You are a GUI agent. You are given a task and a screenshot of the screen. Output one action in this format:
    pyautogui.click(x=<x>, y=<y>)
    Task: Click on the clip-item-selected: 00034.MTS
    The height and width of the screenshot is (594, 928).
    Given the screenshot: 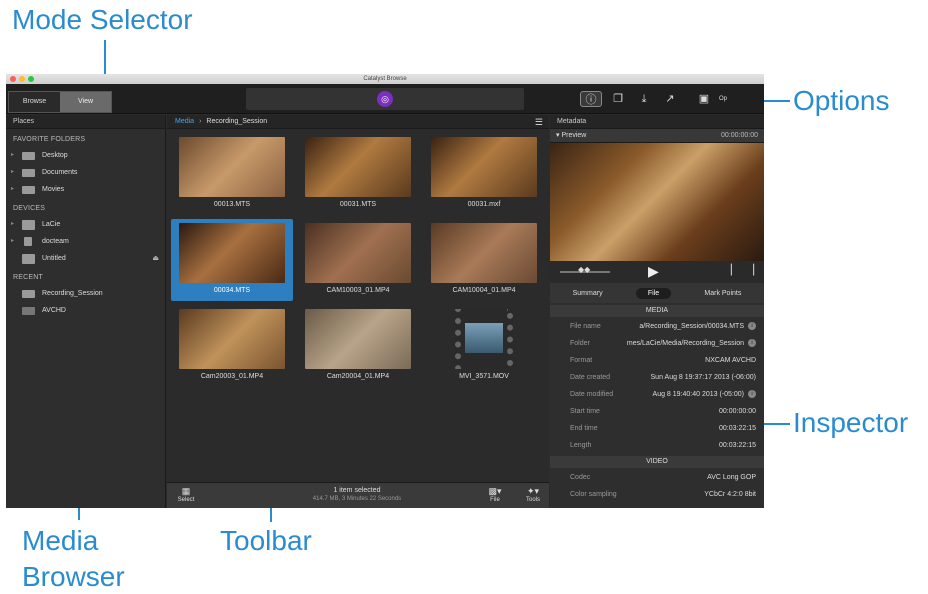 What is the action you would take?
    pyautogui.click(x=232, y=260)
    